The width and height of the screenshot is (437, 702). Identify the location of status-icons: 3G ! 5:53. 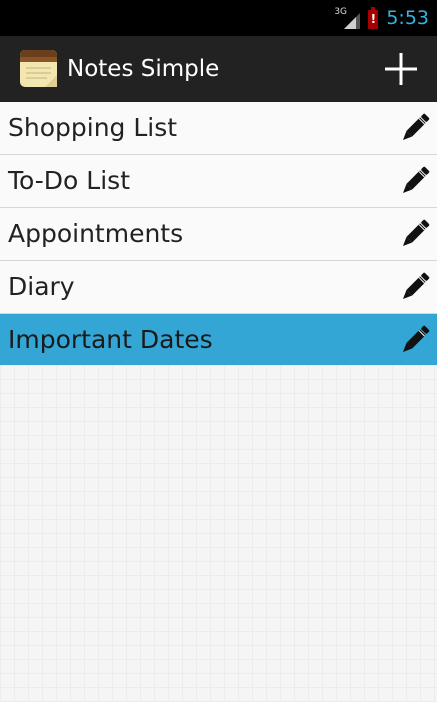
(381, 18).